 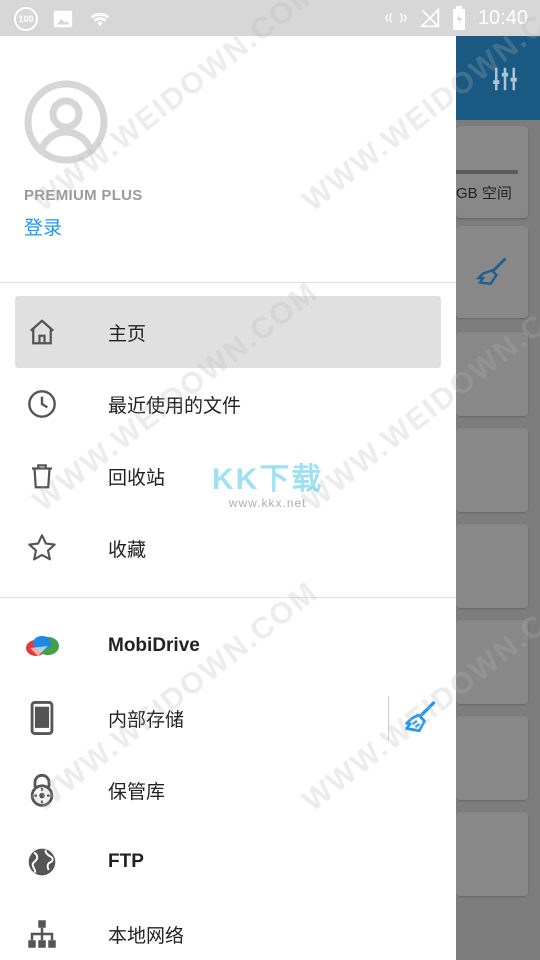 What do you see at coordinates (487, 172) in the screenshot?
I see `storage-progress` at bounding box center [487, 172].